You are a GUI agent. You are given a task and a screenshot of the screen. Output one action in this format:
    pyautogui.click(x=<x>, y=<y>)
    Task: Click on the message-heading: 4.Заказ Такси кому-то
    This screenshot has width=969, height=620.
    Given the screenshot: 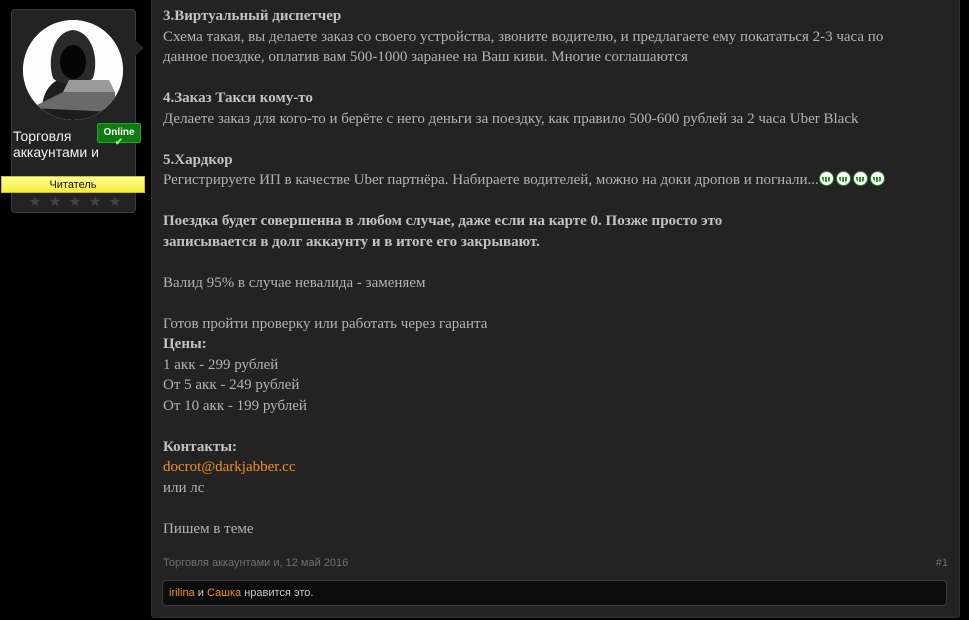 What is the action you would take?
    pyautogui.click(x=555, y=98)
    